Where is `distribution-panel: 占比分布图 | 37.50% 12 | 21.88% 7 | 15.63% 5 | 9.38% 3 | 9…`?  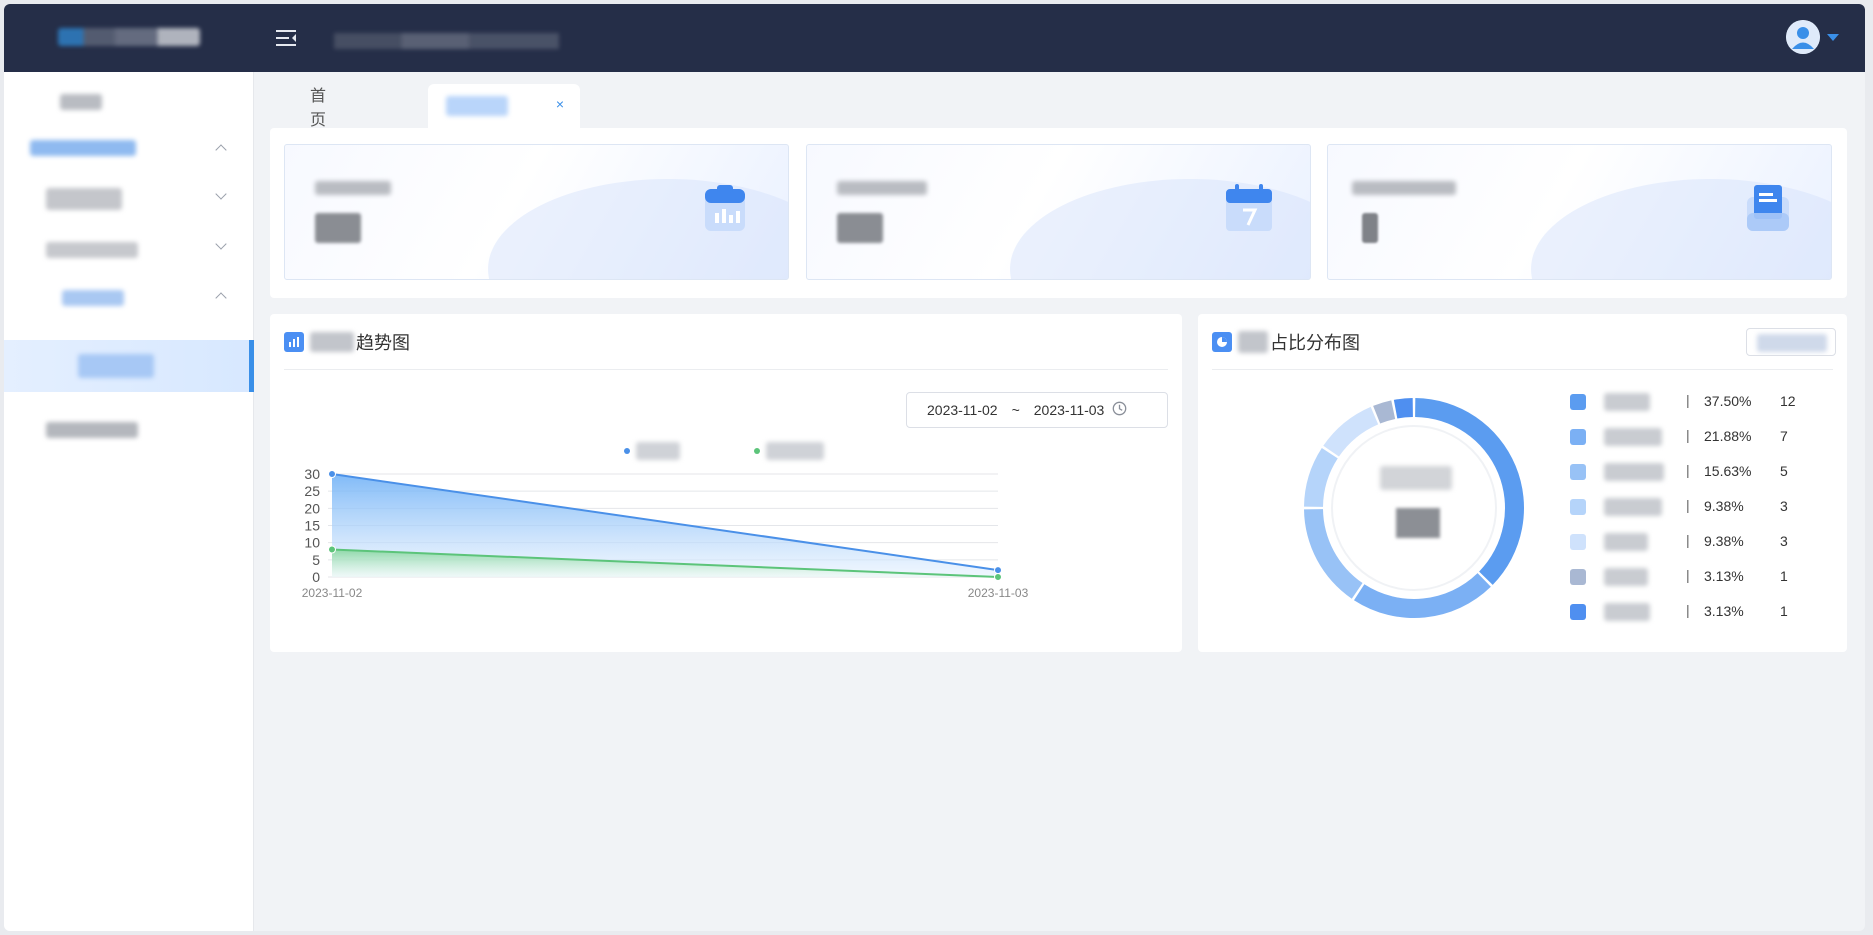 distribution-panel: 占比分布图 | 37.50% 12 | 21.88% 7 | 15.63% 5 | 9.38% 3 | 9… is located at coordinates (1522, 483).